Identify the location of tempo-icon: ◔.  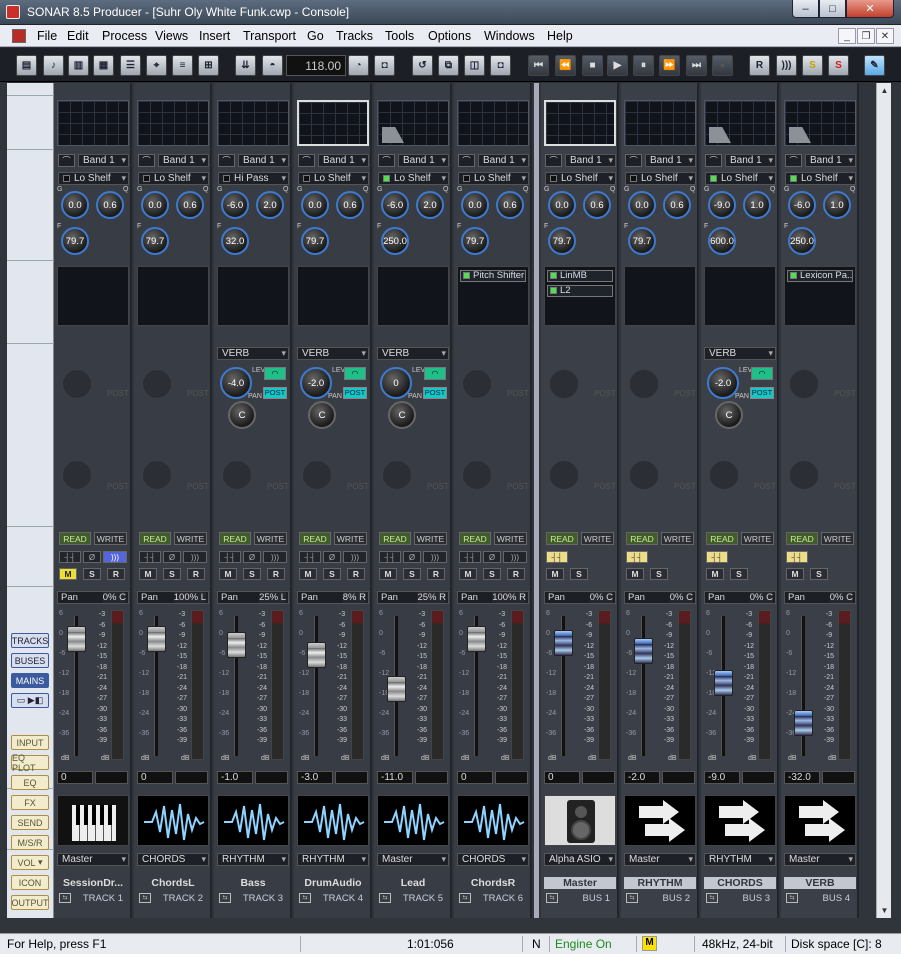
(358, 65).